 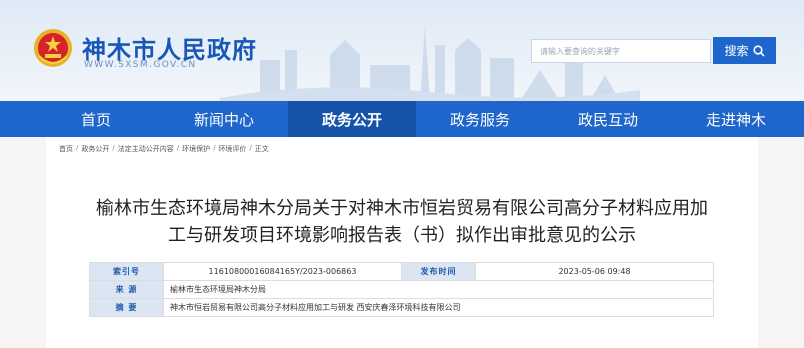 What do you see at coordinates (438, 307) in the screenshot?
I see `summary-value: 神木市恒岩贸易有限公司高分子材料应用加工与研发 西安庆春泽环境科技有限公司` at bounding box center [438, 307].